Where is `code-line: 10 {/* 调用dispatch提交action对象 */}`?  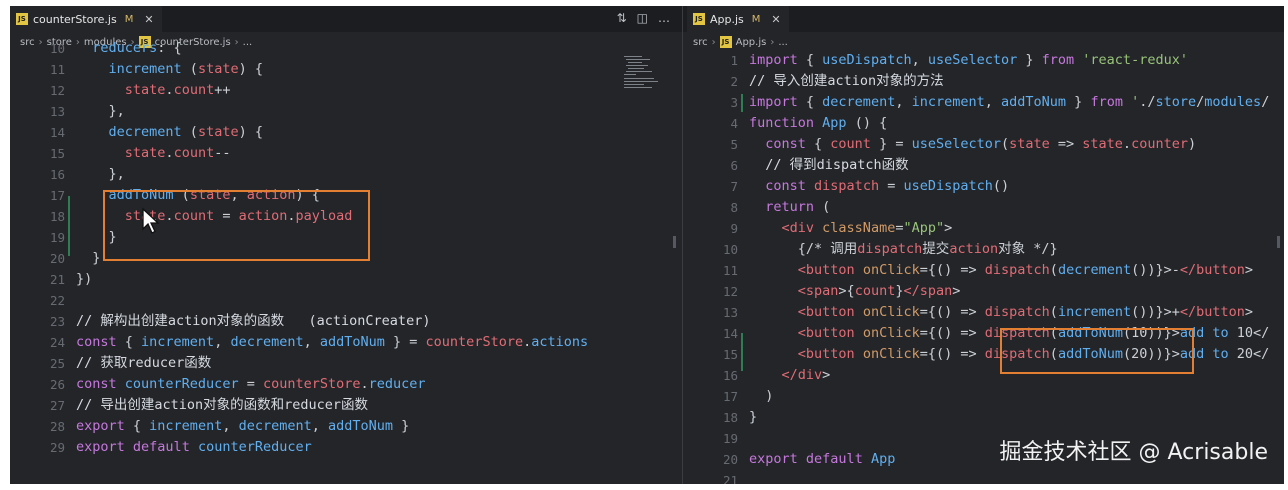
code-line: 10 {/* 调用dispatch提交action对象 */} is located at coordinates (983, 249).